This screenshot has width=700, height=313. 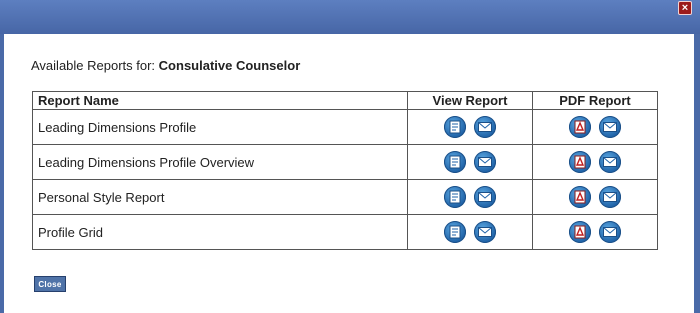 What do you see at coordinates (350, 17) in the screenshot?
I see `window-titlebar: ×` at bounding box center [350, 17].